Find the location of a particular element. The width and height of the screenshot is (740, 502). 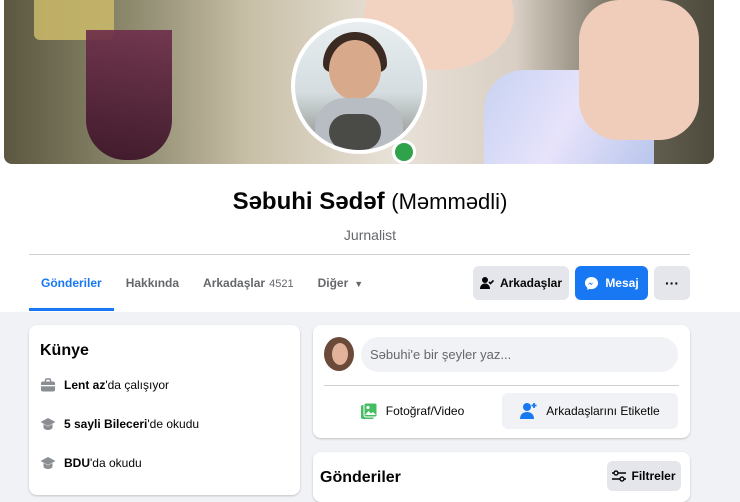

header-divider is located at coordinates (359, 254).